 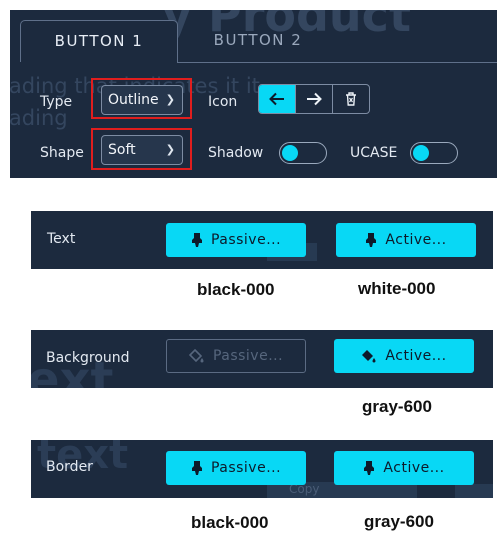 I want to click on type-label: Type, so click(x=56, y=102).